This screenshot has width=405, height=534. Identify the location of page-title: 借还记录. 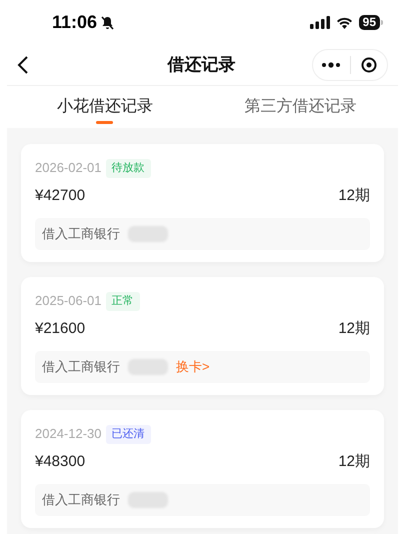
(202, 65).